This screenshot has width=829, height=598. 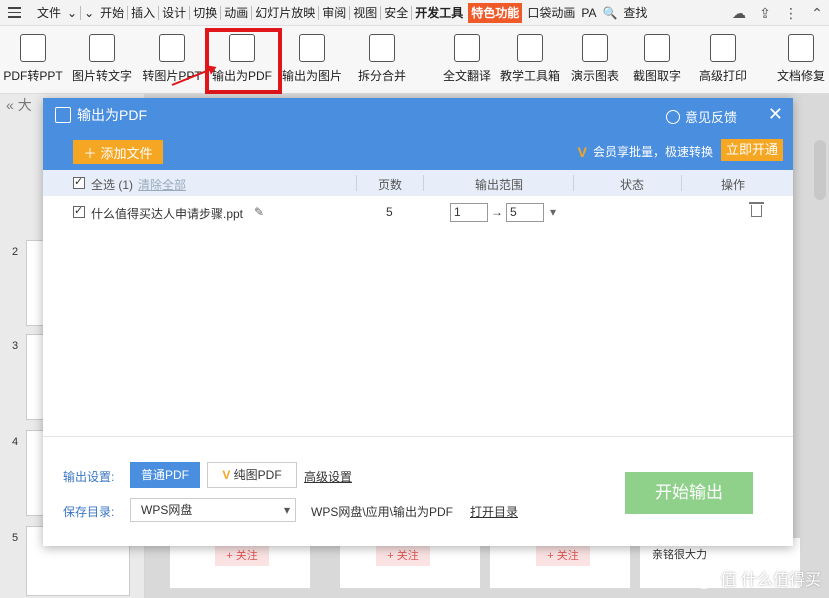 I want to click on tab-transition: 切换, so click(x=205, y=13).